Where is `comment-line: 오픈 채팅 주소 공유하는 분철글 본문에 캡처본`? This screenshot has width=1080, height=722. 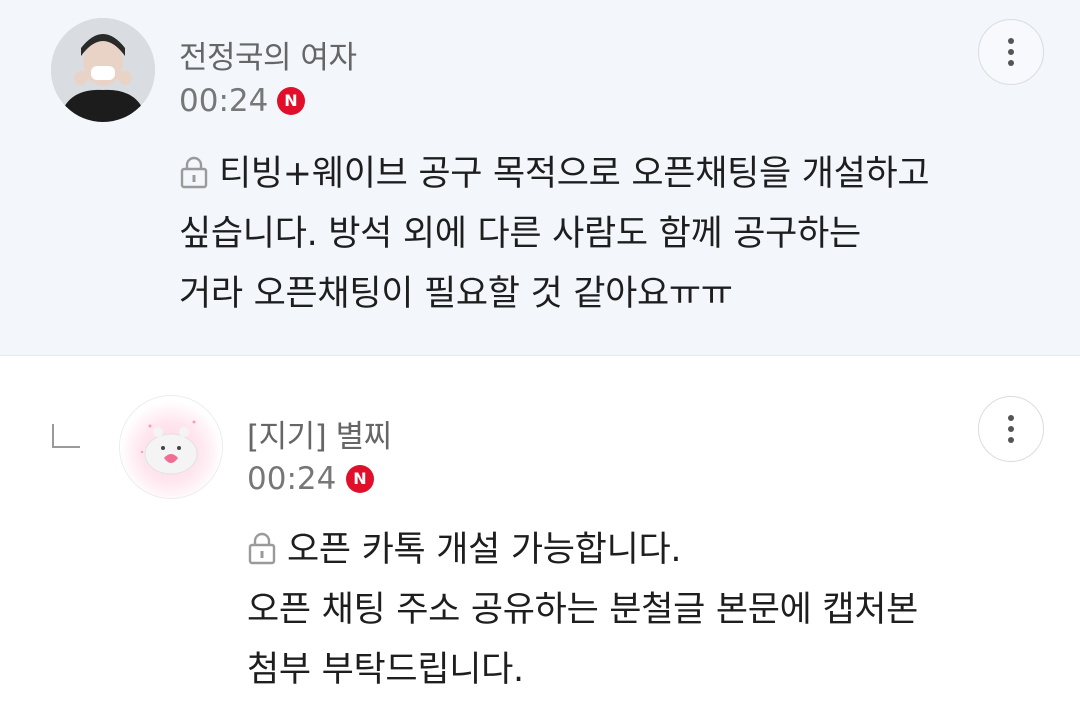 comment-line: 오픈 채팅 주소 공유하는 분철글 본문에 캡처본 is located at coordinates (583, 610).